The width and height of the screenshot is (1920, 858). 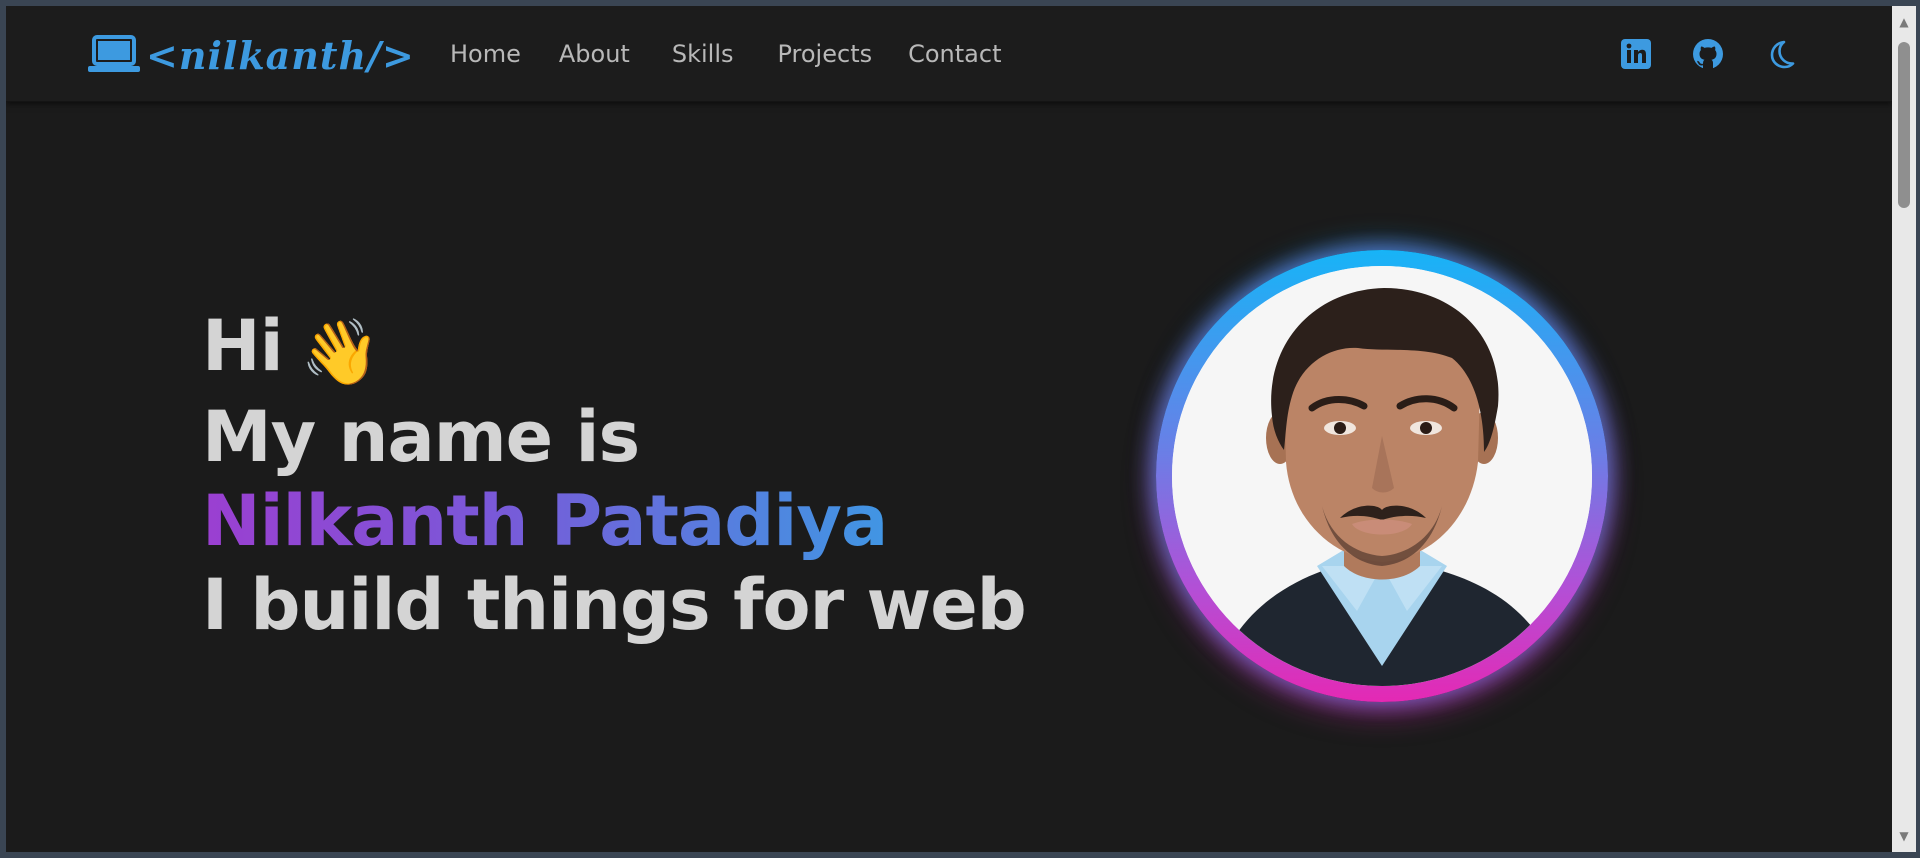 I want to click on profile-photo-ring, so click(x=1382, y=476).